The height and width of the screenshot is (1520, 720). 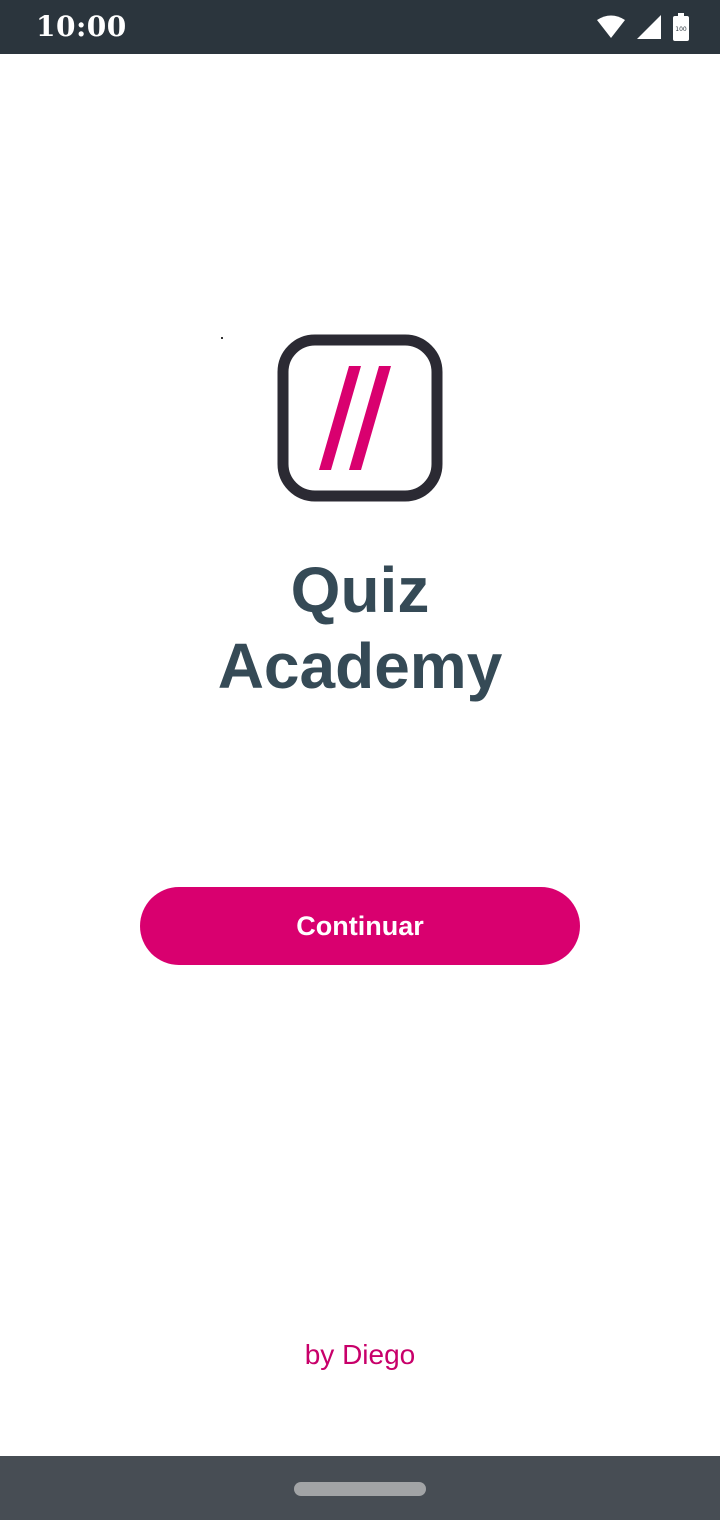 I want to click on continue-button: Continuar, so click(x=360, y=926).